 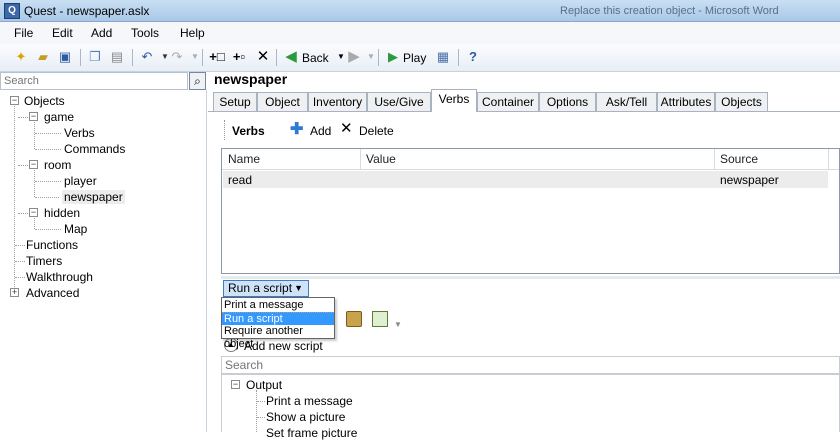 What do you see at coordinates (57, 165) in the screenshot?
I see `tree-node-room: room` at bounding box center [57, 165].